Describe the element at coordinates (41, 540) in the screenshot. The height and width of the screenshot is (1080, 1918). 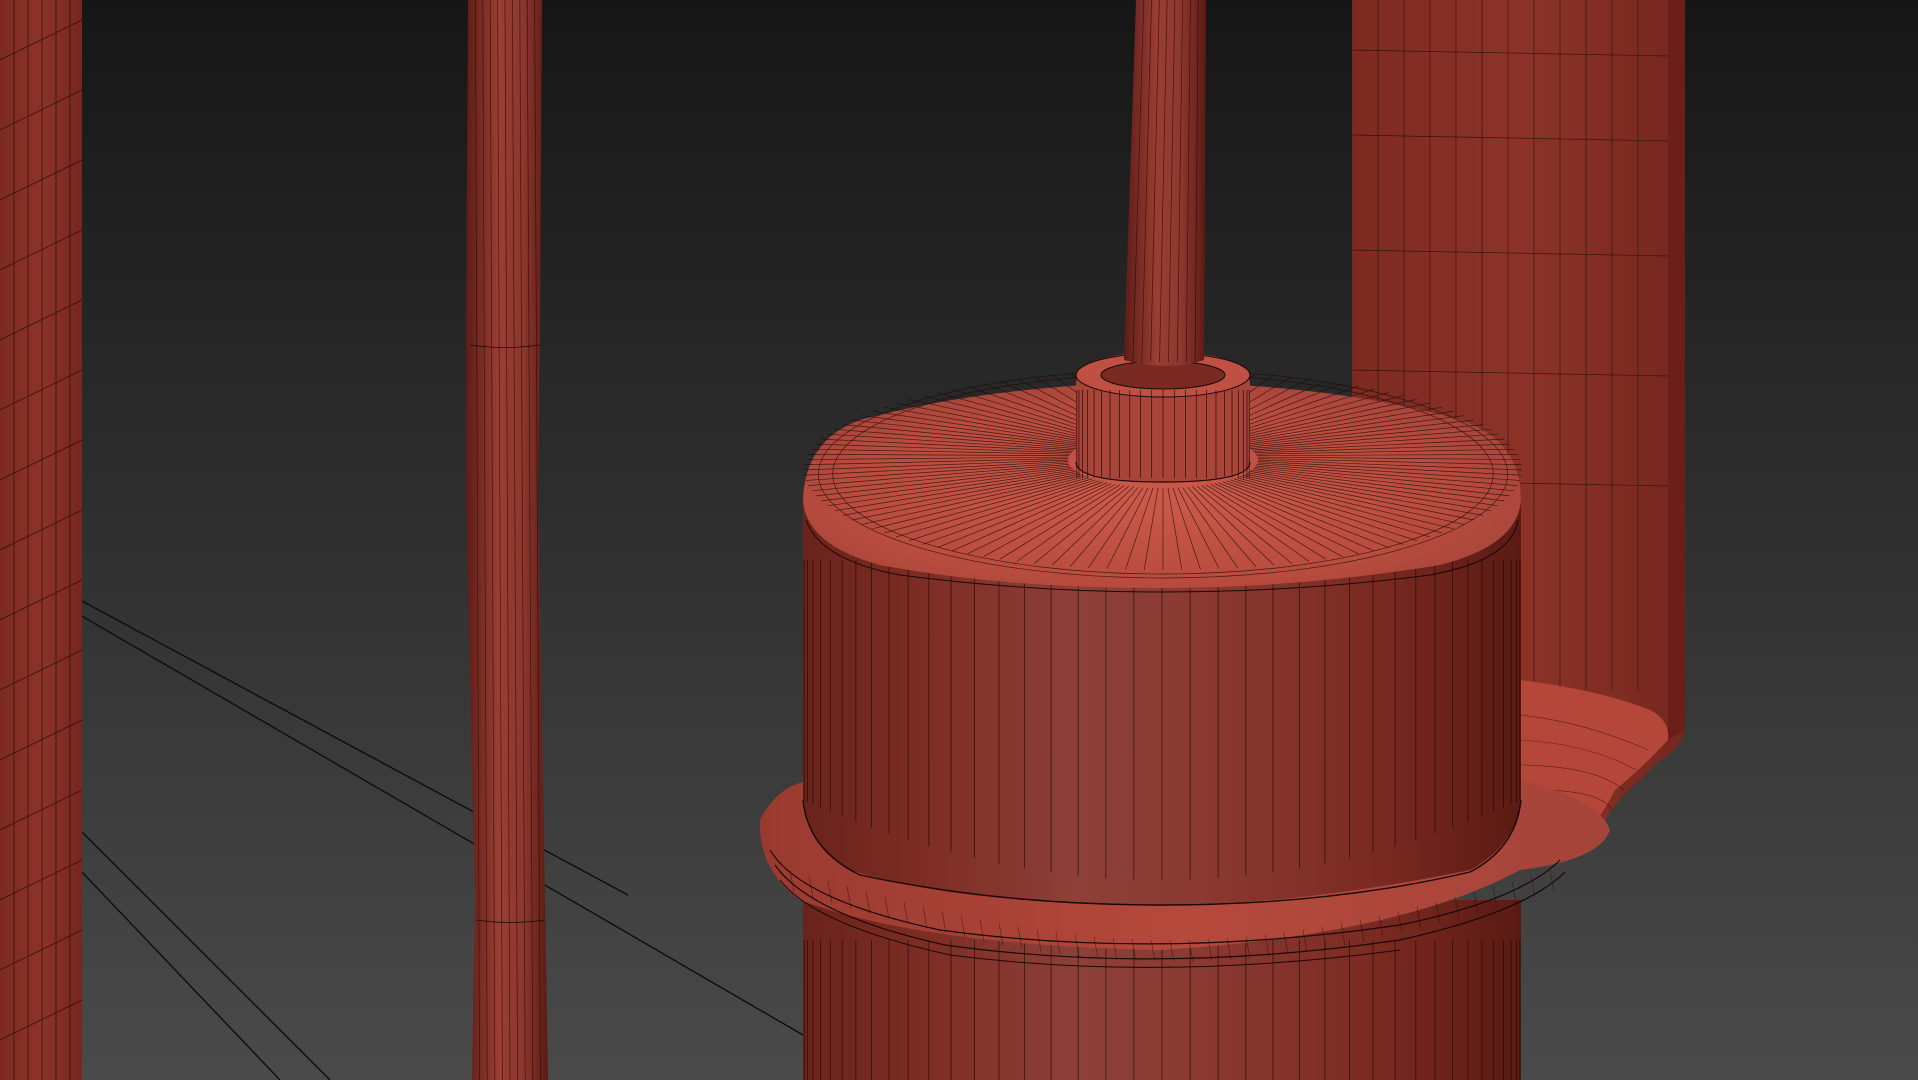
I see `left-panel-mesh` at that location.